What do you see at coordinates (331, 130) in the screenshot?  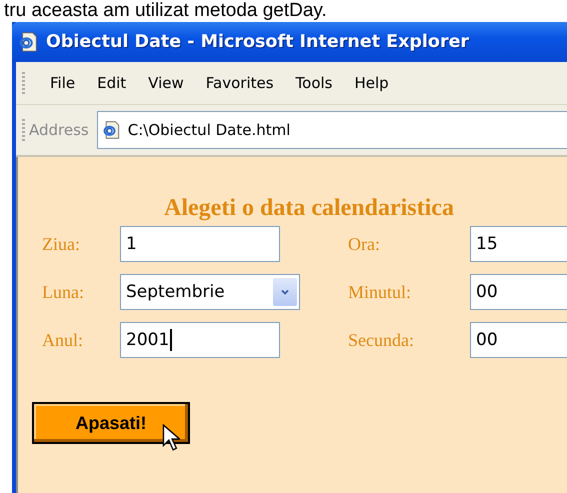 I see `address-field: C:\Obiectul Date.html` at bounding box center [331, 130].